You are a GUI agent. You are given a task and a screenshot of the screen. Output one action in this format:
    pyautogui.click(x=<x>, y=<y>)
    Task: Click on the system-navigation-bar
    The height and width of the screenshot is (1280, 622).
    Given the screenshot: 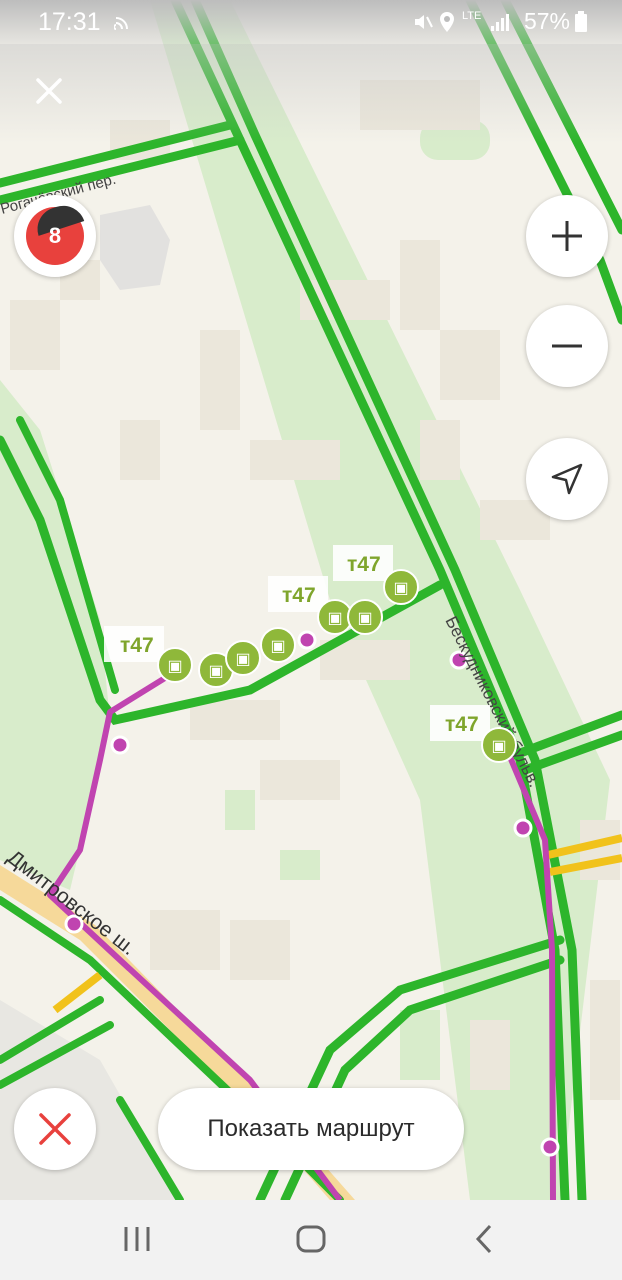 What is the action you would take?
    pyautogui.click(x=311, y=1240)
    